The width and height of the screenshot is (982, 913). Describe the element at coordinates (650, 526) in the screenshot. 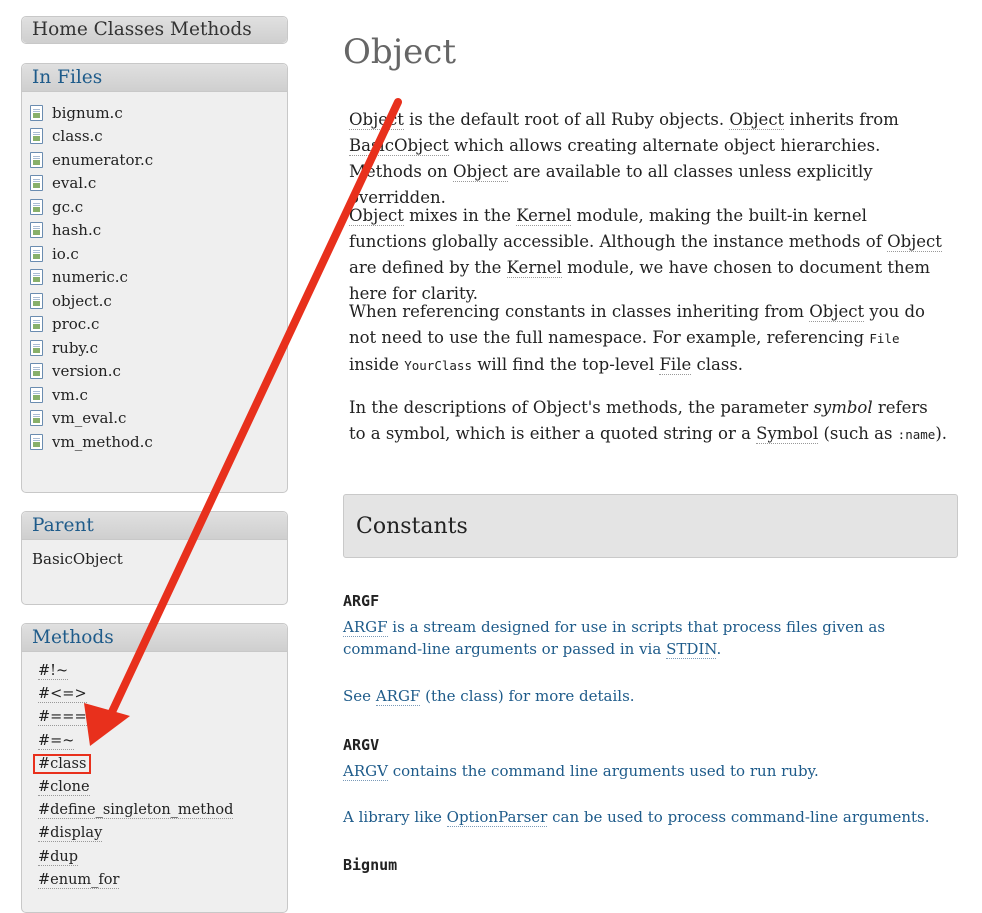

I see `constants-heading: Constants` at that location.